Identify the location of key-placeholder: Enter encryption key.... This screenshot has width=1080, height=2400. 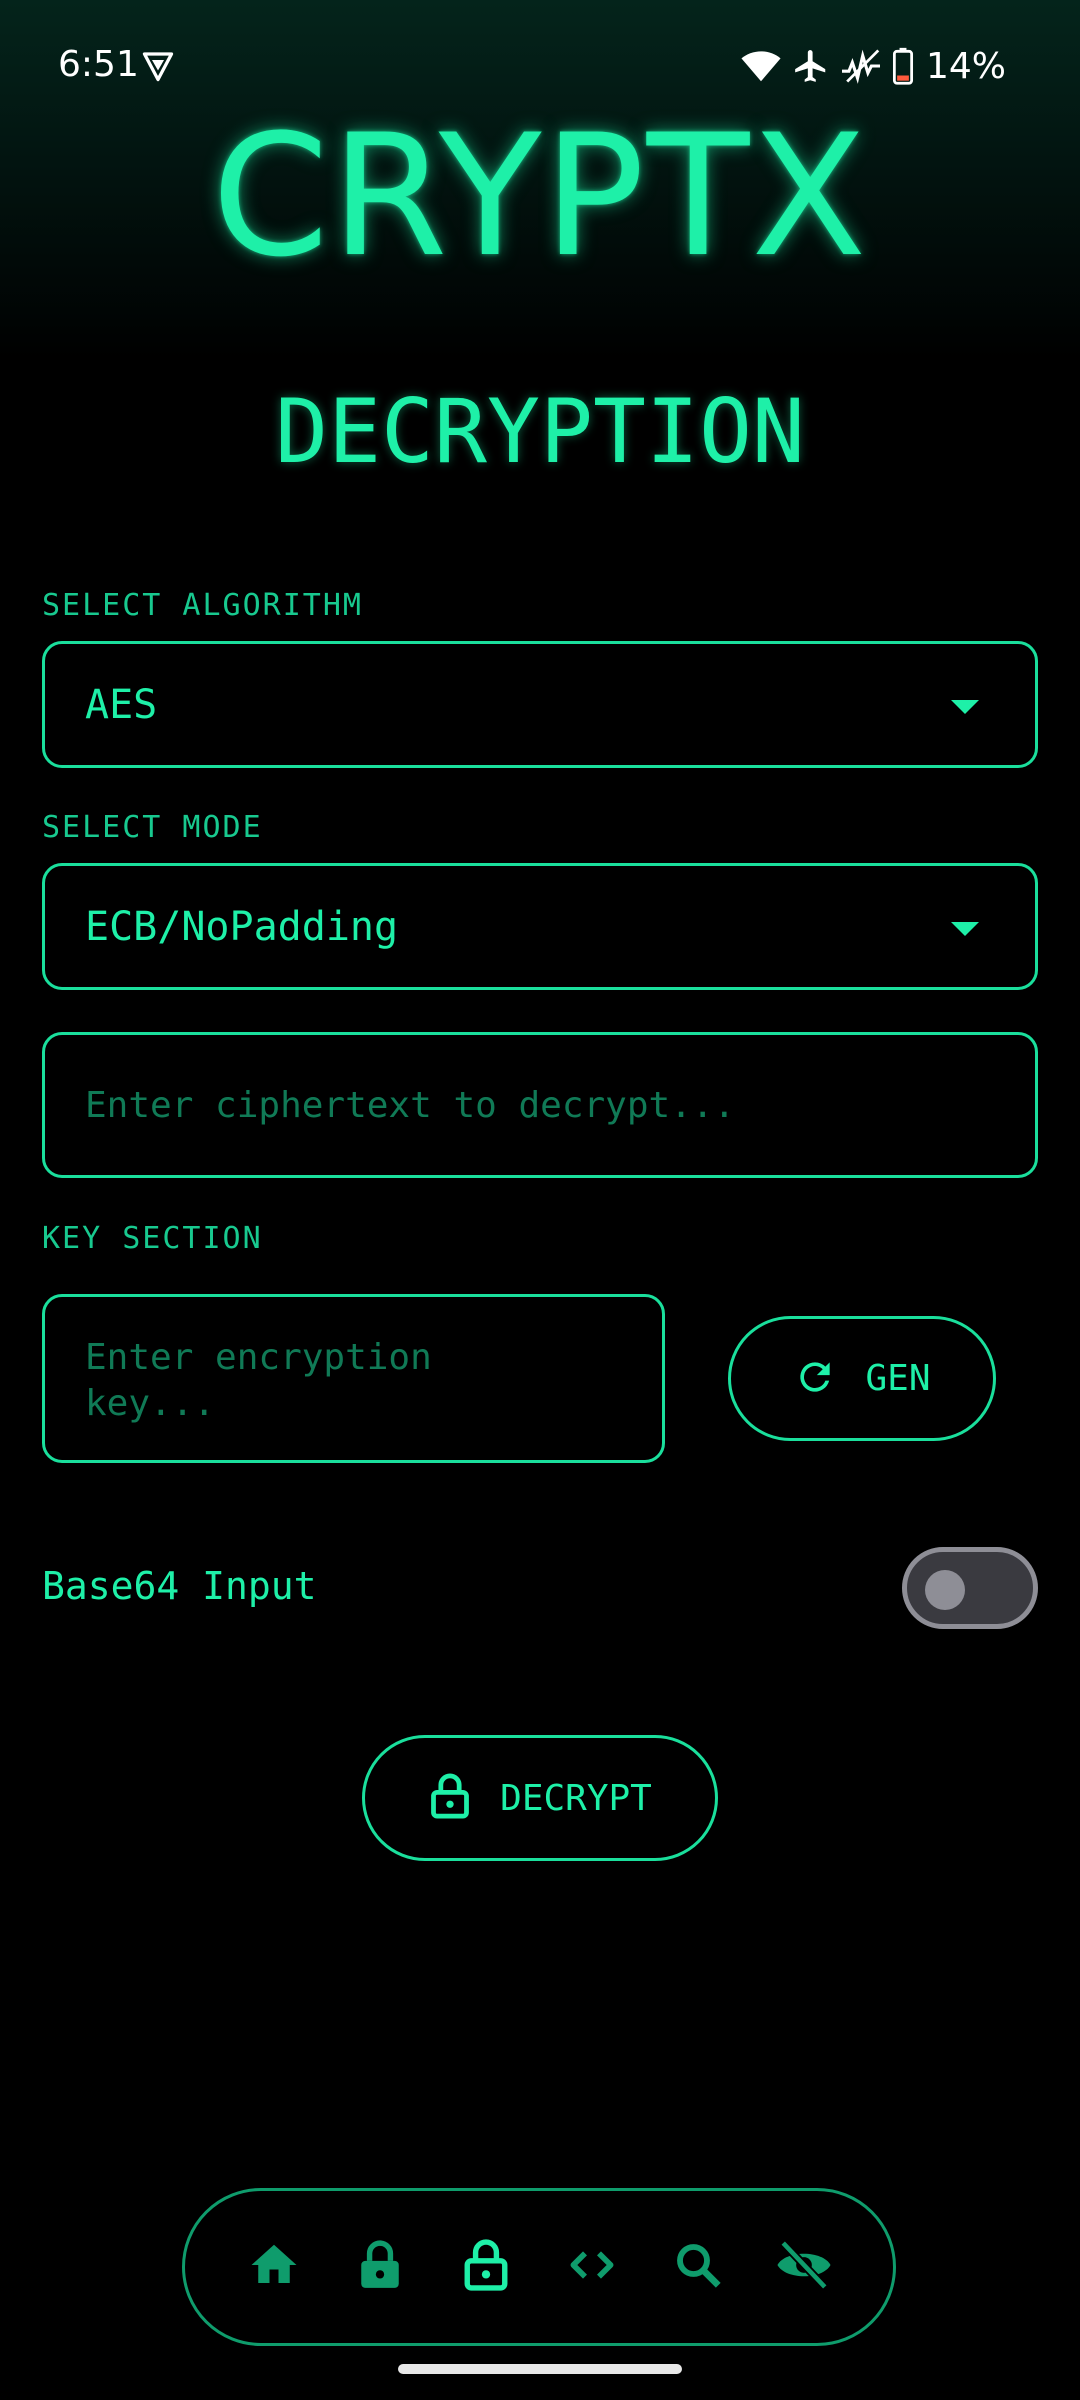
(258, 1380).